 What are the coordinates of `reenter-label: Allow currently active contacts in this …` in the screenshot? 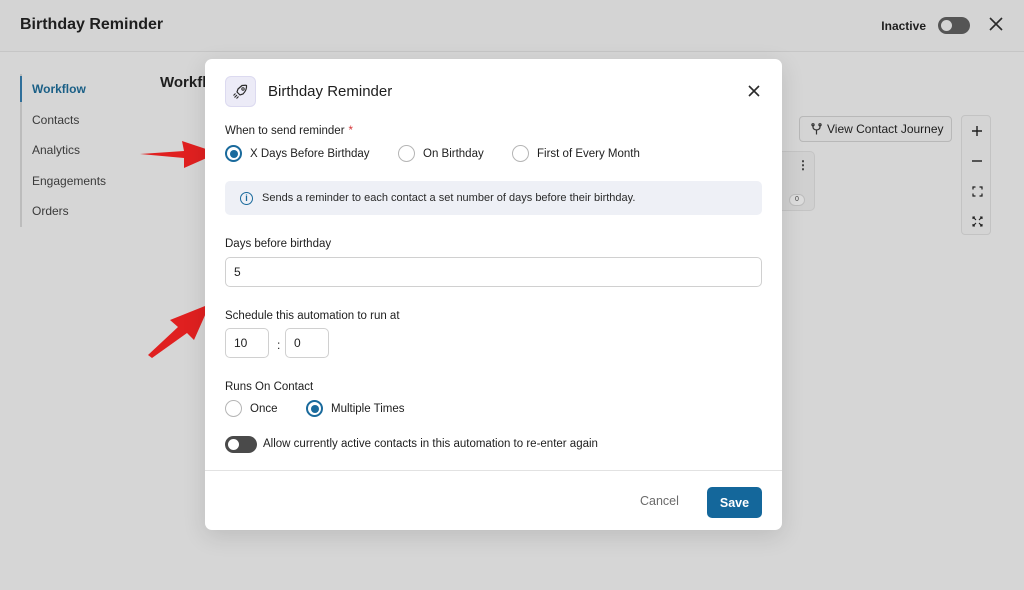 It's located at (430, 444).